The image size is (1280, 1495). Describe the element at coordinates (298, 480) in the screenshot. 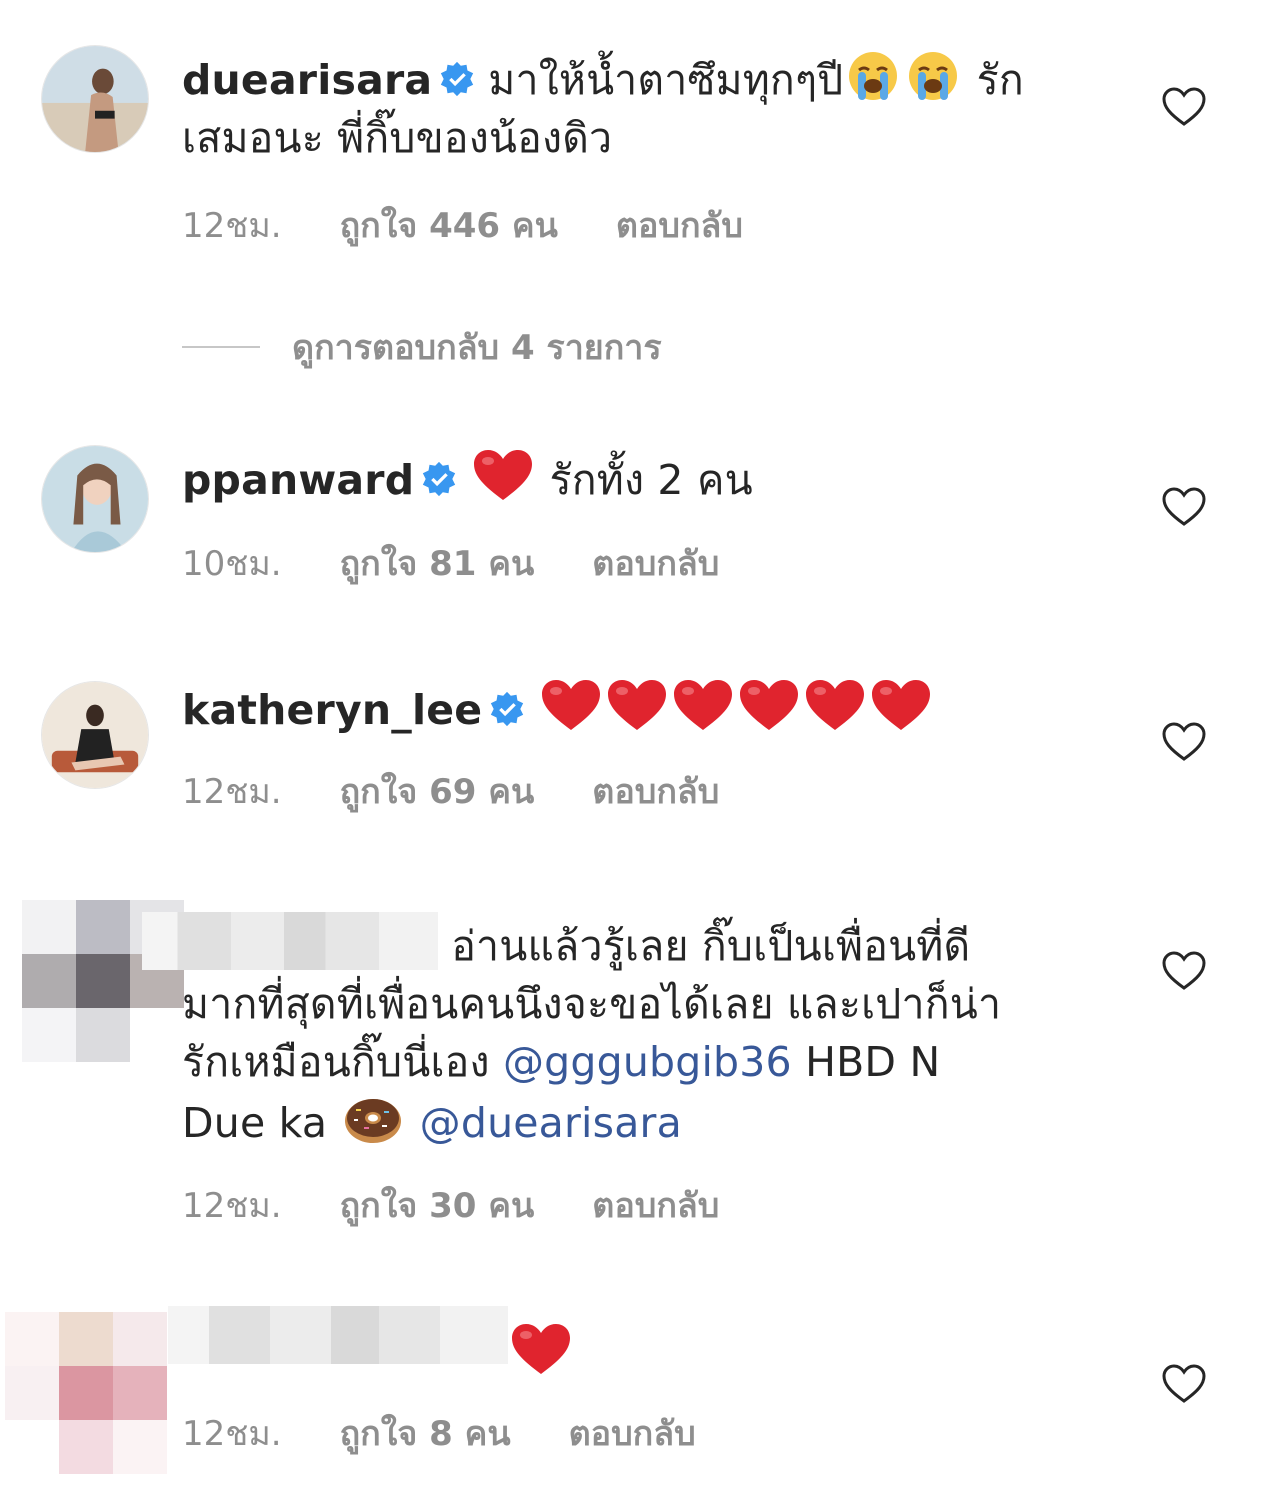

I see `comment-username: ppanward` at that location.